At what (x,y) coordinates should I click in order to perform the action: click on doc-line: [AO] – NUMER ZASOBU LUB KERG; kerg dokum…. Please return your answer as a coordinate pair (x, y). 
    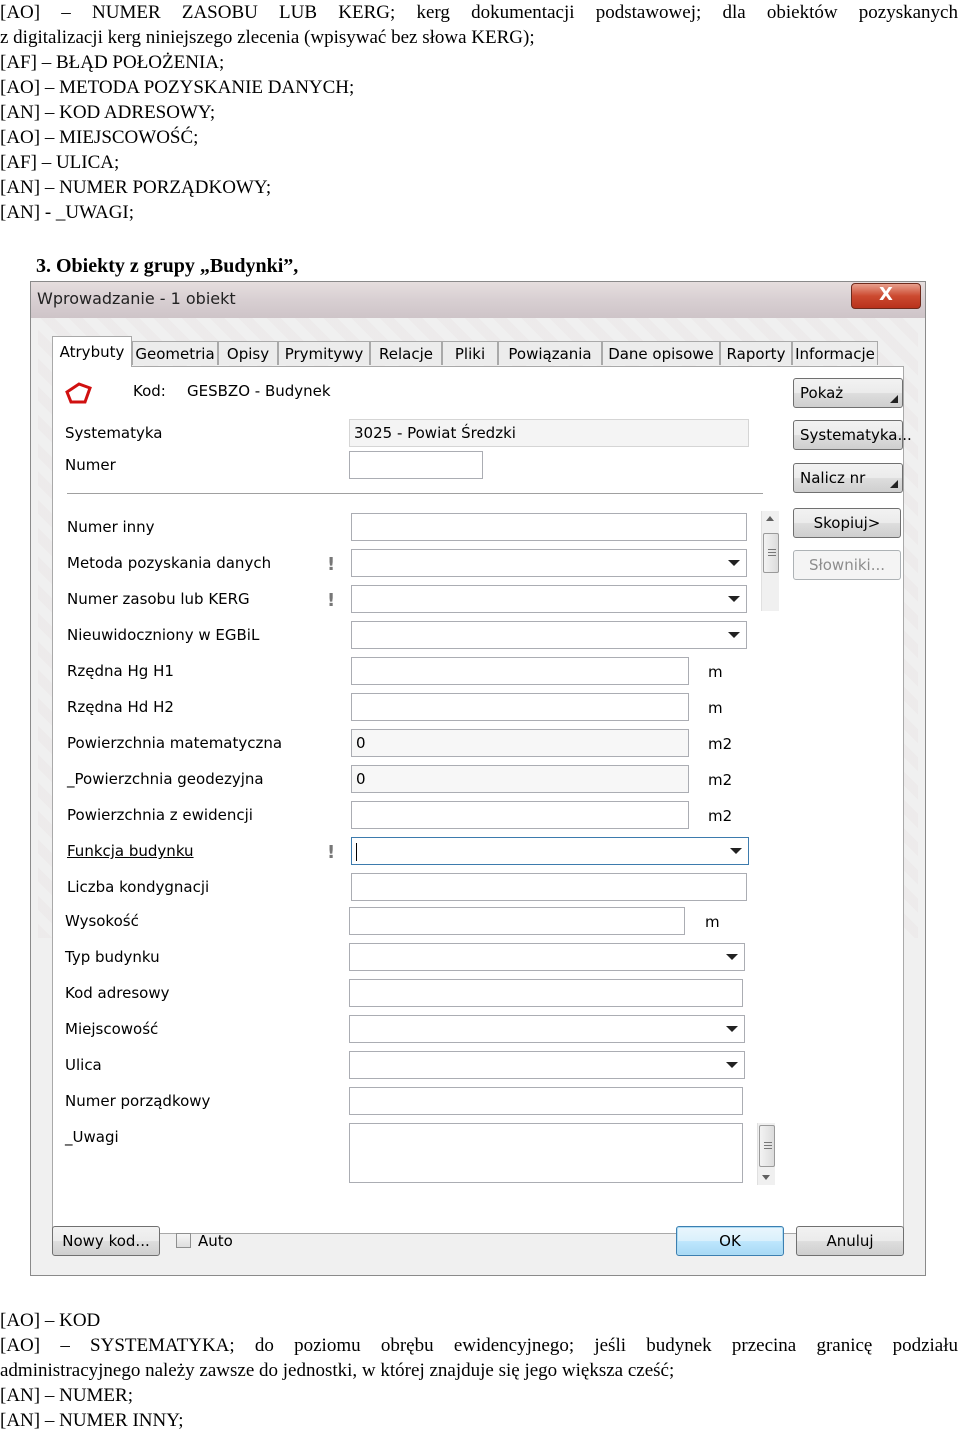
    Looking at the image, I should click on (479, 12).